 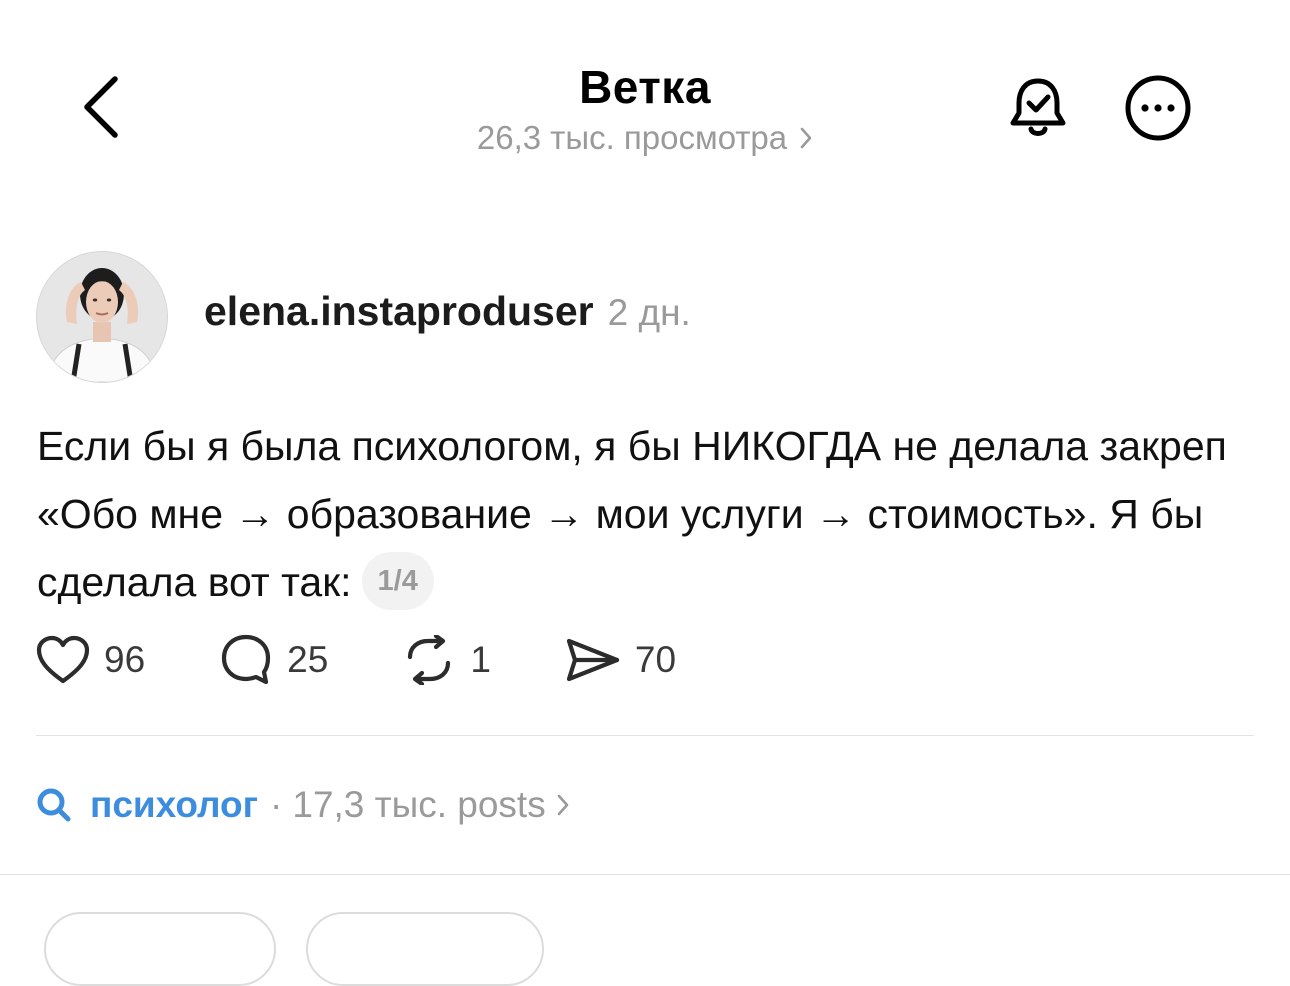 I want to click on page-indicator-badge: 1/4, so click(x=397, y=581).